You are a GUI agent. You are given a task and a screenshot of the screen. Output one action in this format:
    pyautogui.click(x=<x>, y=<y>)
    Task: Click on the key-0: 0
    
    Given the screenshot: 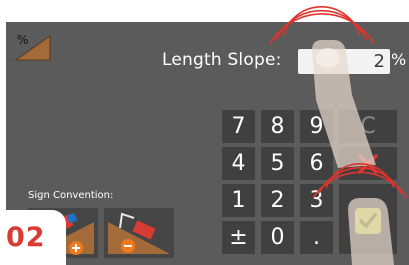 What is the action you would take?
    pyautogui.click(x=277, y=237)
    